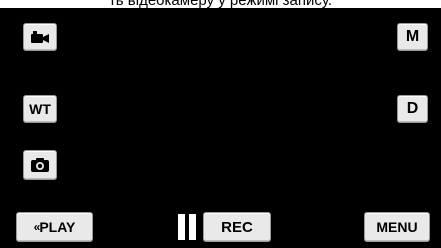 This screenshot has width=441, height=248. I want to click on display-button: D, so click(412, 109).